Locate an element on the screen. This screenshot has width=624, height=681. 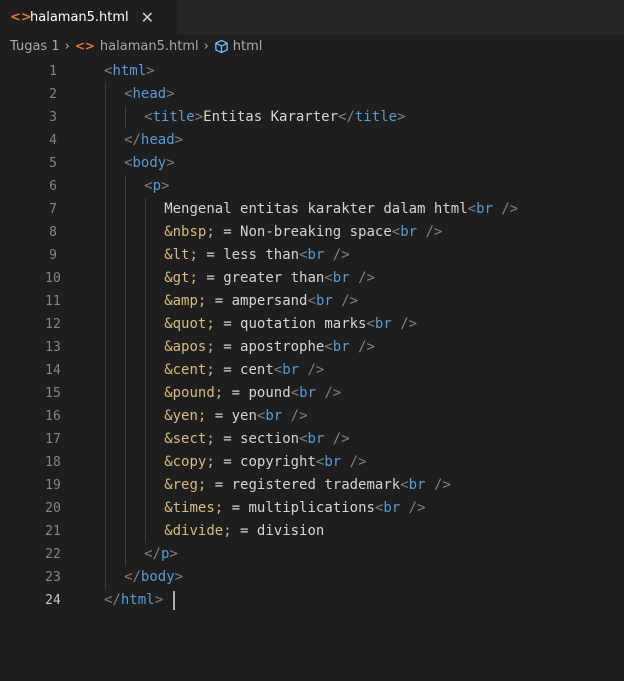
line-number: 17 is located at coordinates (53, 439).